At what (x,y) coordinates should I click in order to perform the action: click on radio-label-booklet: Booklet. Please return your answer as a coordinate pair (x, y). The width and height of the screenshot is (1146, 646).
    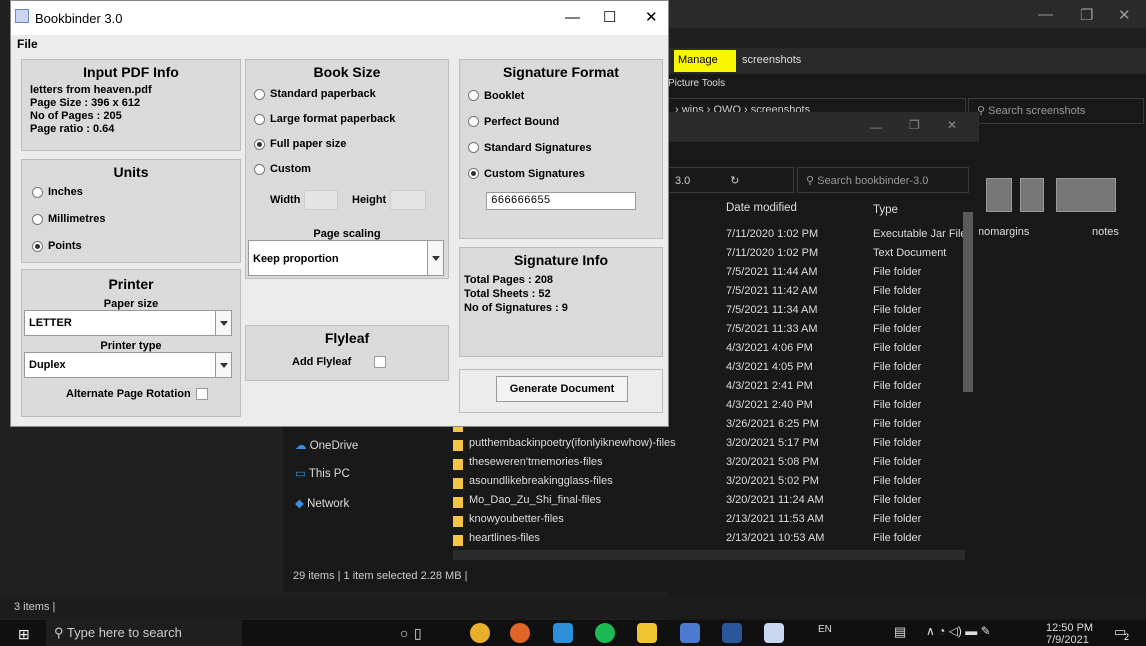
    Looking at the image, I should click on (504, 96).